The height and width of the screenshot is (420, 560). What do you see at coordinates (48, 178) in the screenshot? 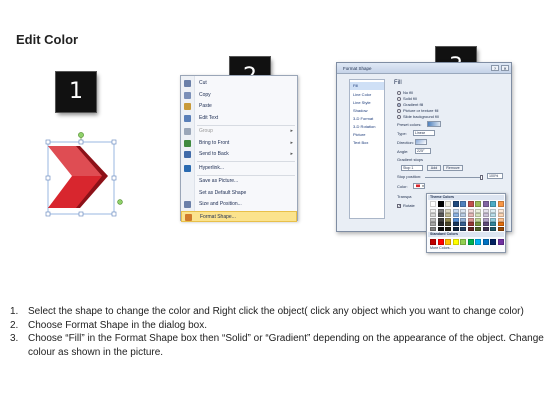
I see `resize-handle-l` at bounding box center [48, 178].